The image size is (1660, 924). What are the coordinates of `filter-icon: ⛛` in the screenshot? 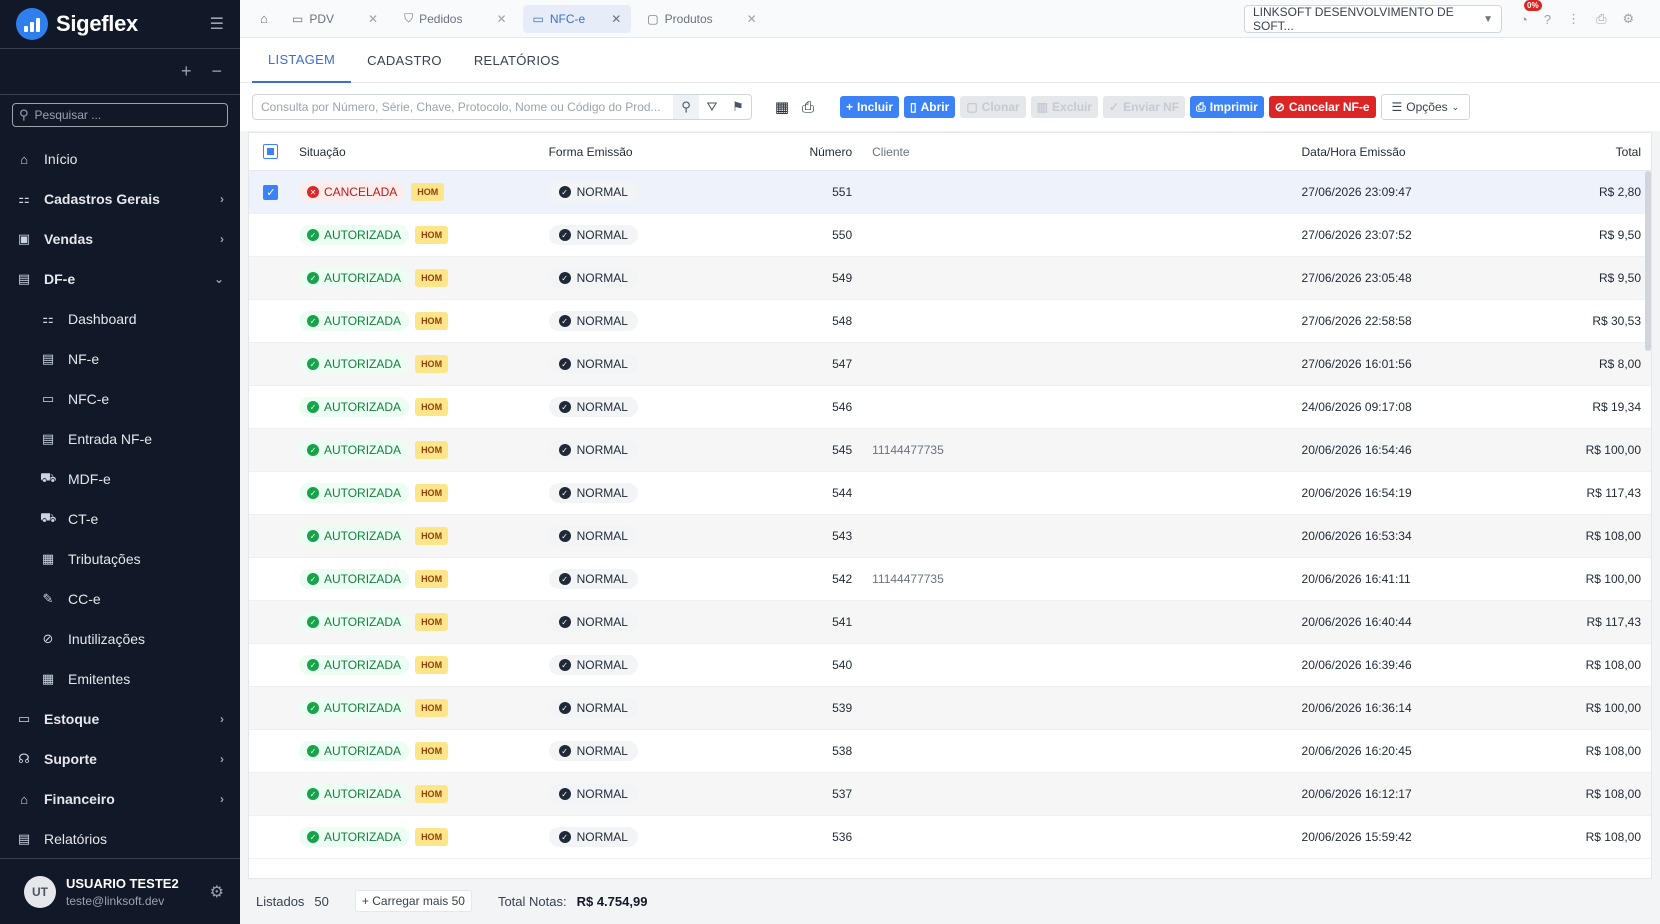 It's located at (712, 107).